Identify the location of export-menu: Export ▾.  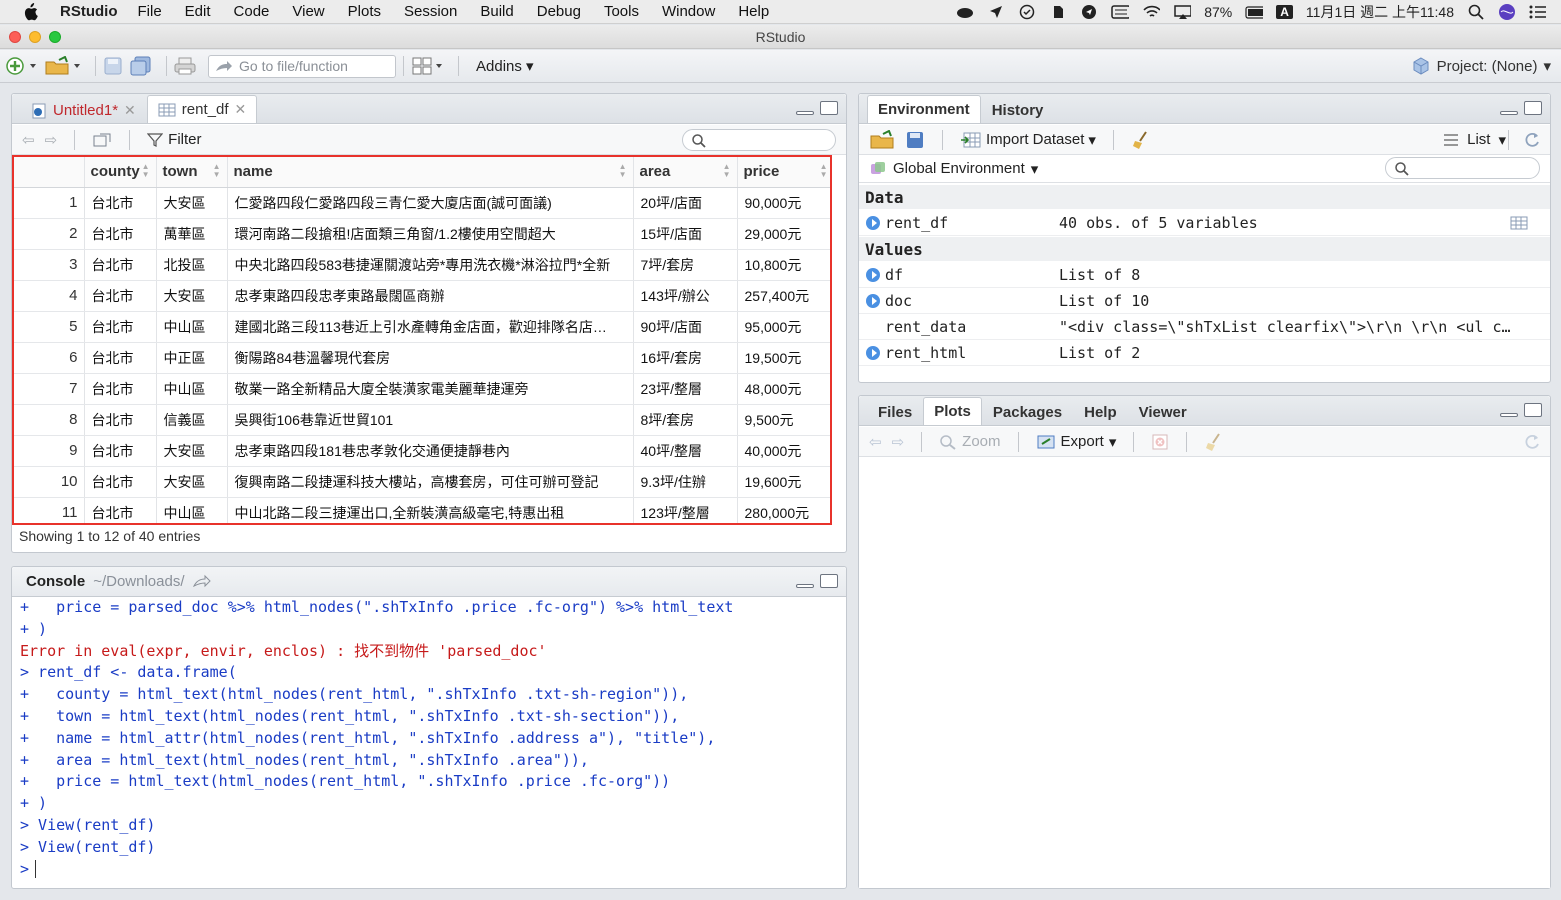
(1076, 442).